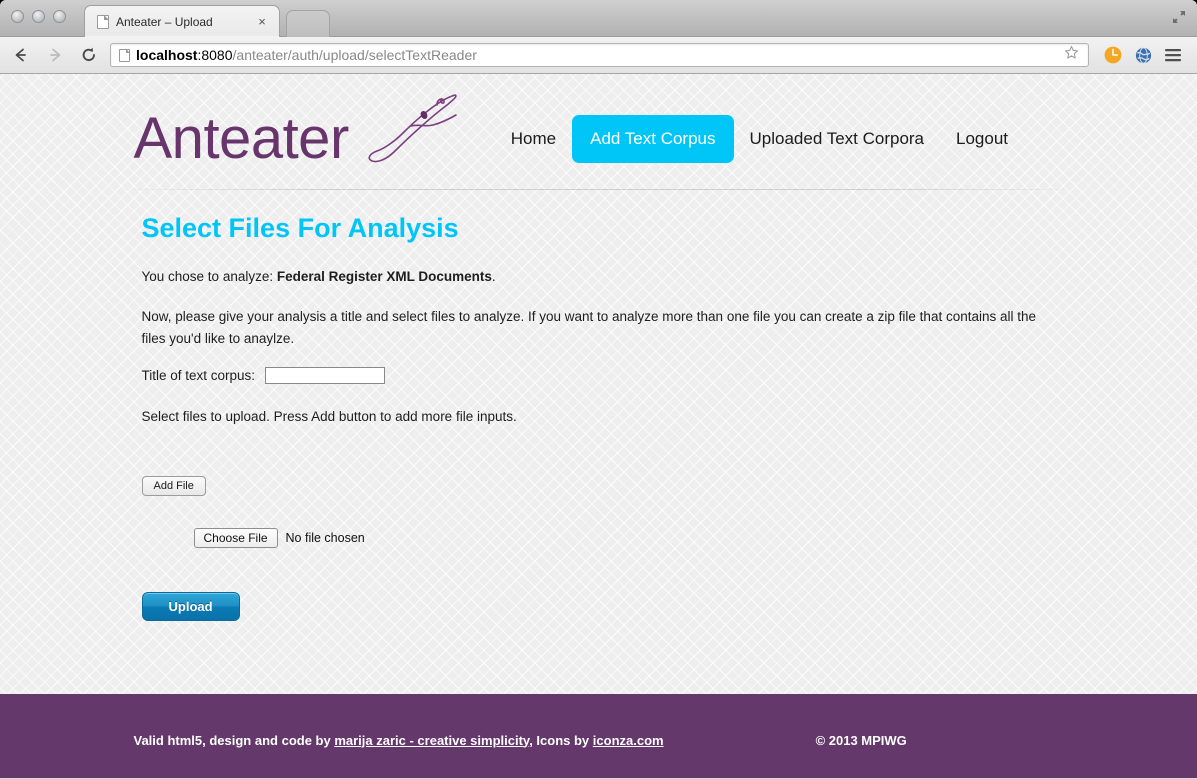 This screenshot has height=779, width=1197. I want to click on new-tab-button, so click(308, 23).